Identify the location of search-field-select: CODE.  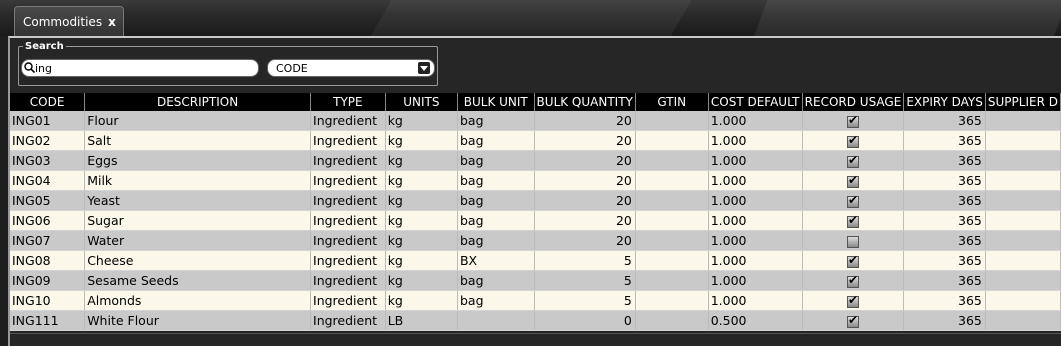
(351, 68).